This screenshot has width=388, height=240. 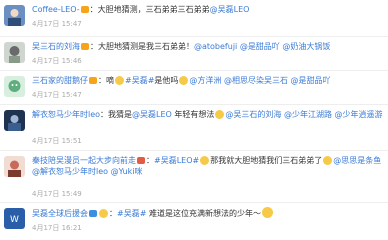 I want to click on comment-timestamp: 4月17日 15:51, so click(x=57, y=141).